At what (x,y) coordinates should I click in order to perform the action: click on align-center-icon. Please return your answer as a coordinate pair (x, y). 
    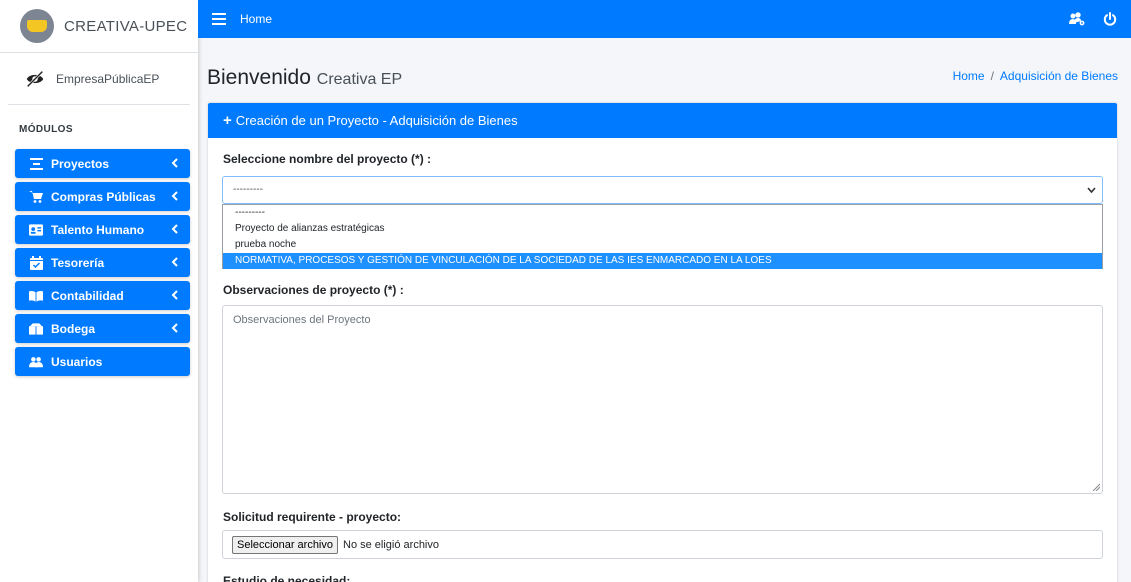
    Looking at the image, I should click on (36, 164).